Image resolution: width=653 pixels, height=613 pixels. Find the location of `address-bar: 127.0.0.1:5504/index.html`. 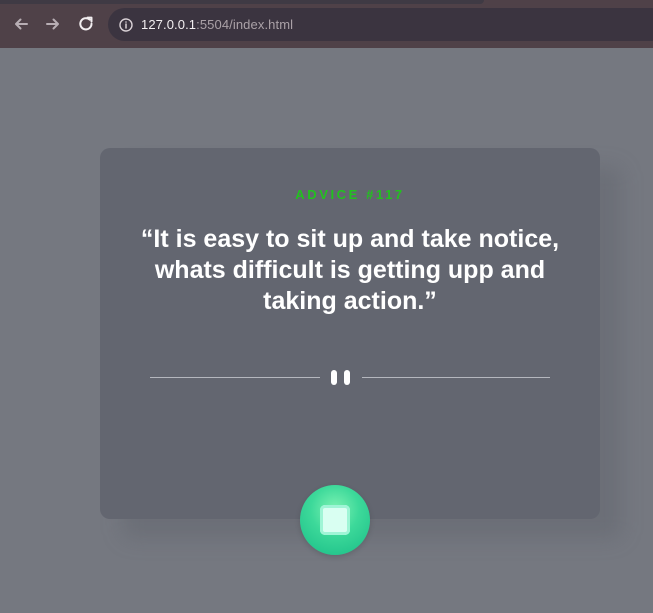

address-bar: 127.0.0.1:5504/index.html is located at coordinates (380, 24).